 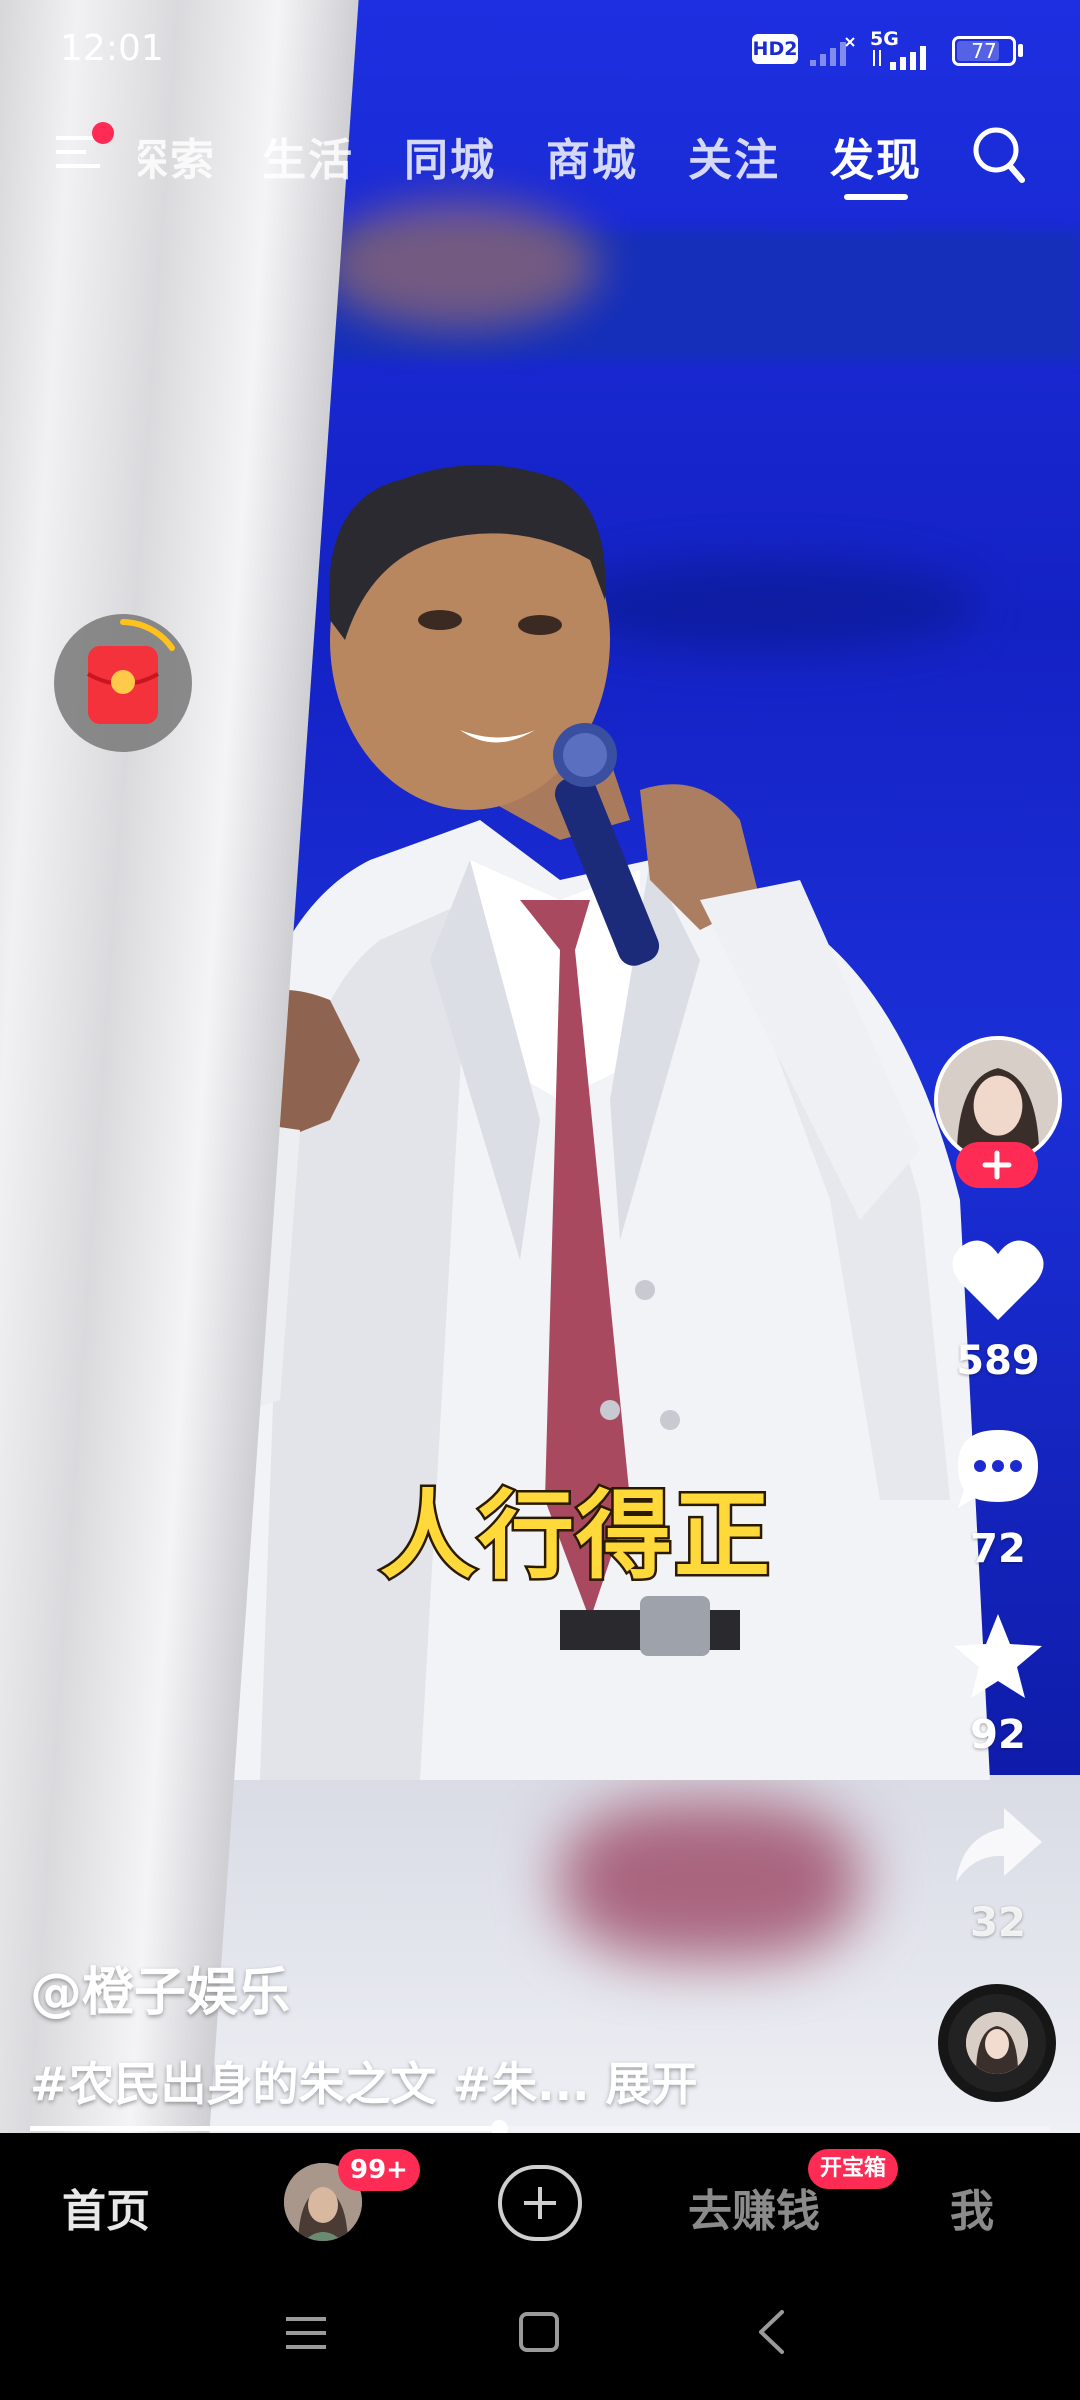 What do you see at coordinates (734, 156) in the screenshot?
I see `tab-following: 关注` at bounding box center [734, 156].